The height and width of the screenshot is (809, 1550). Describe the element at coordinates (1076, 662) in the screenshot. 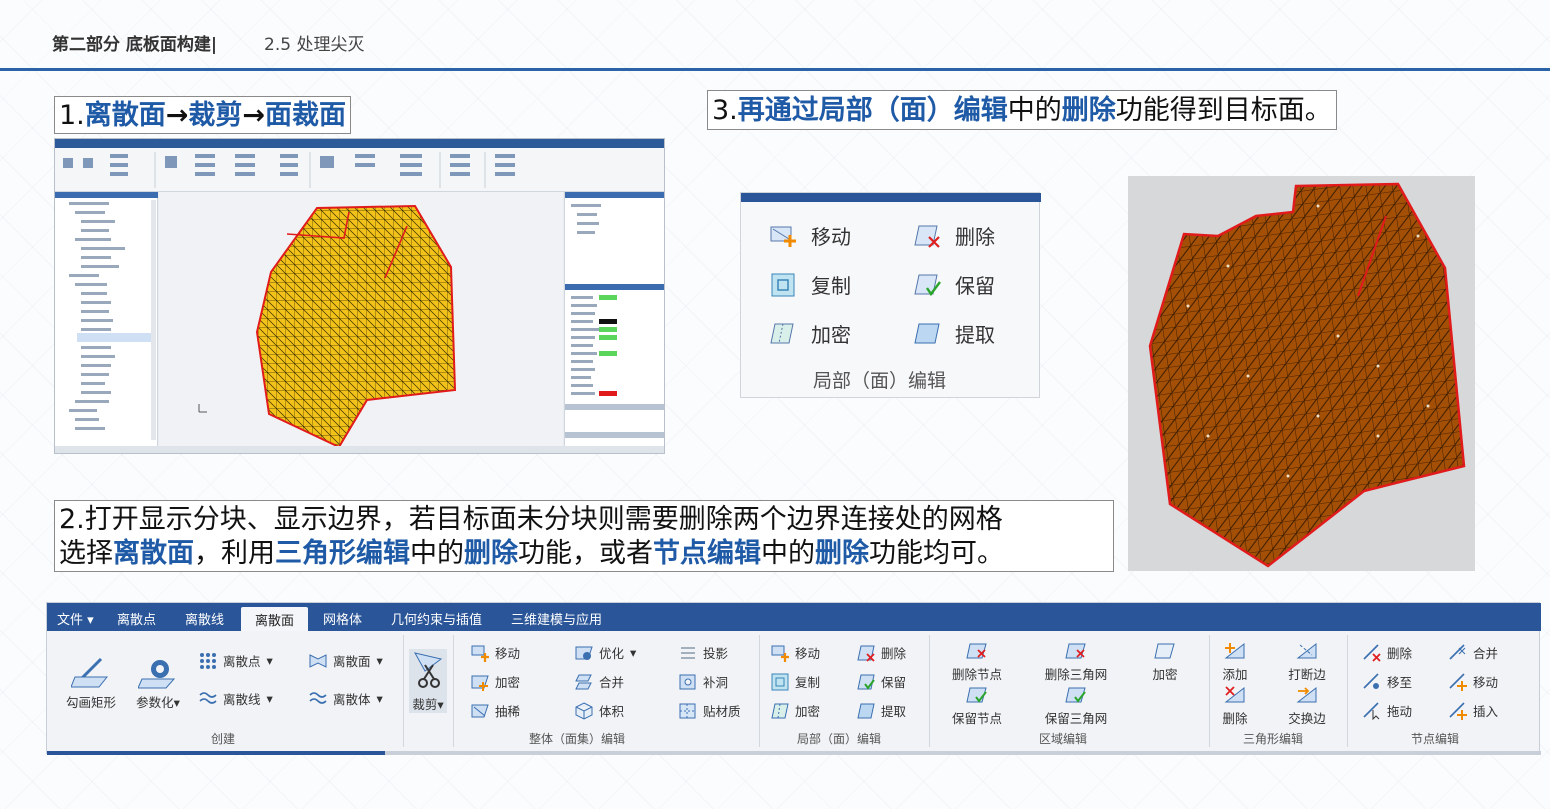

I see `delete-tin-button: 删除三角网` at that location.